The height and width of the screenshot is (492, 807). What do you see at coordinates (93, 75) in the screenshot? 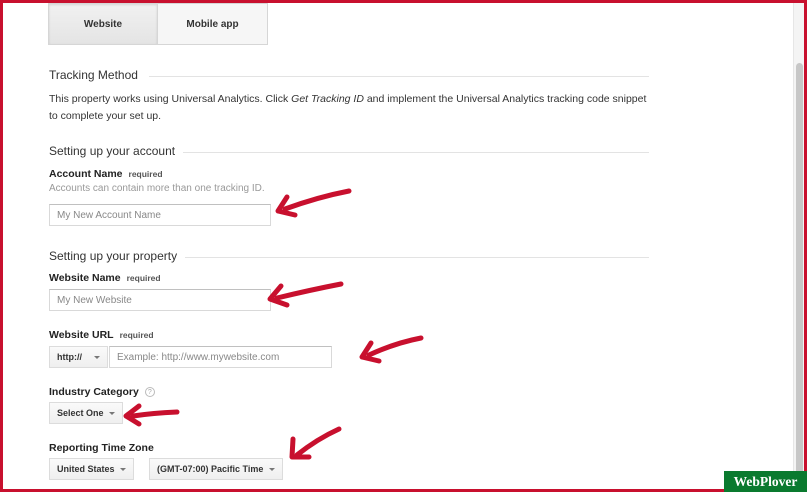
I see `tracking-method-title: Tracking Method` at bounding box center [93, 75].